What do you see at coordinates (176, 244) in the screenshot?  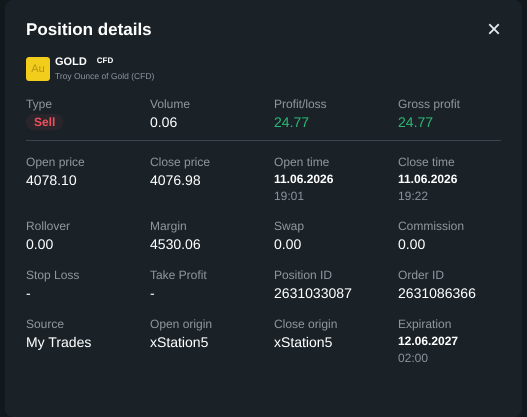 I see `field-value: 4530.06` at bounding box center [176, 244].